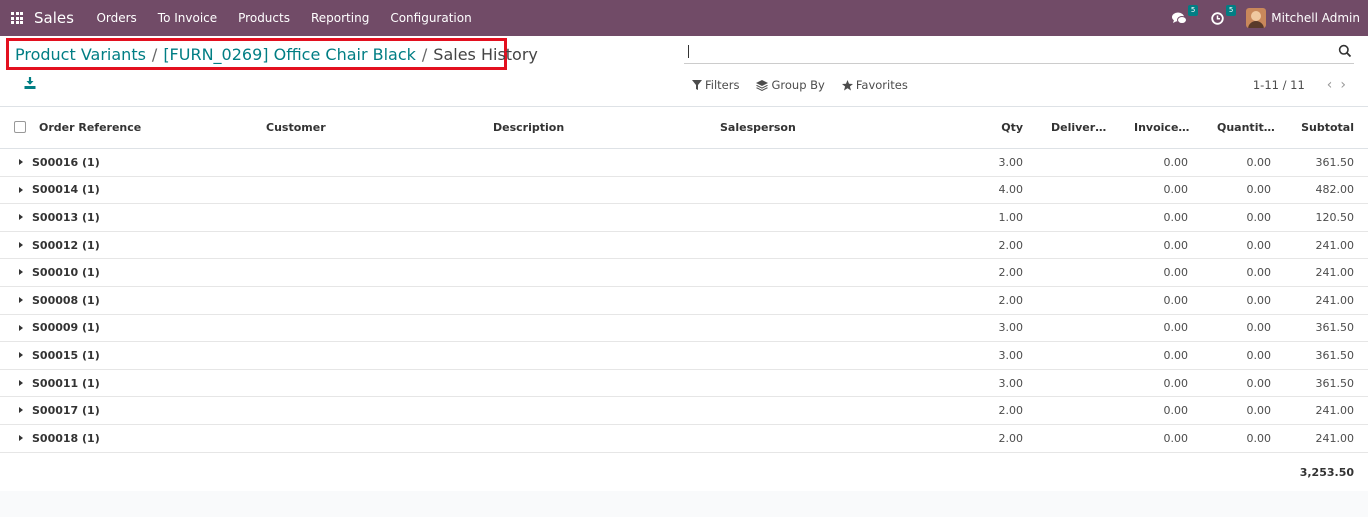 This screenshot has height=517, width=1368. What do you see at coordinates (66, 410) in the screenshot?
I see `group-name: S00017 (1)` at bounding box center [66, 410].